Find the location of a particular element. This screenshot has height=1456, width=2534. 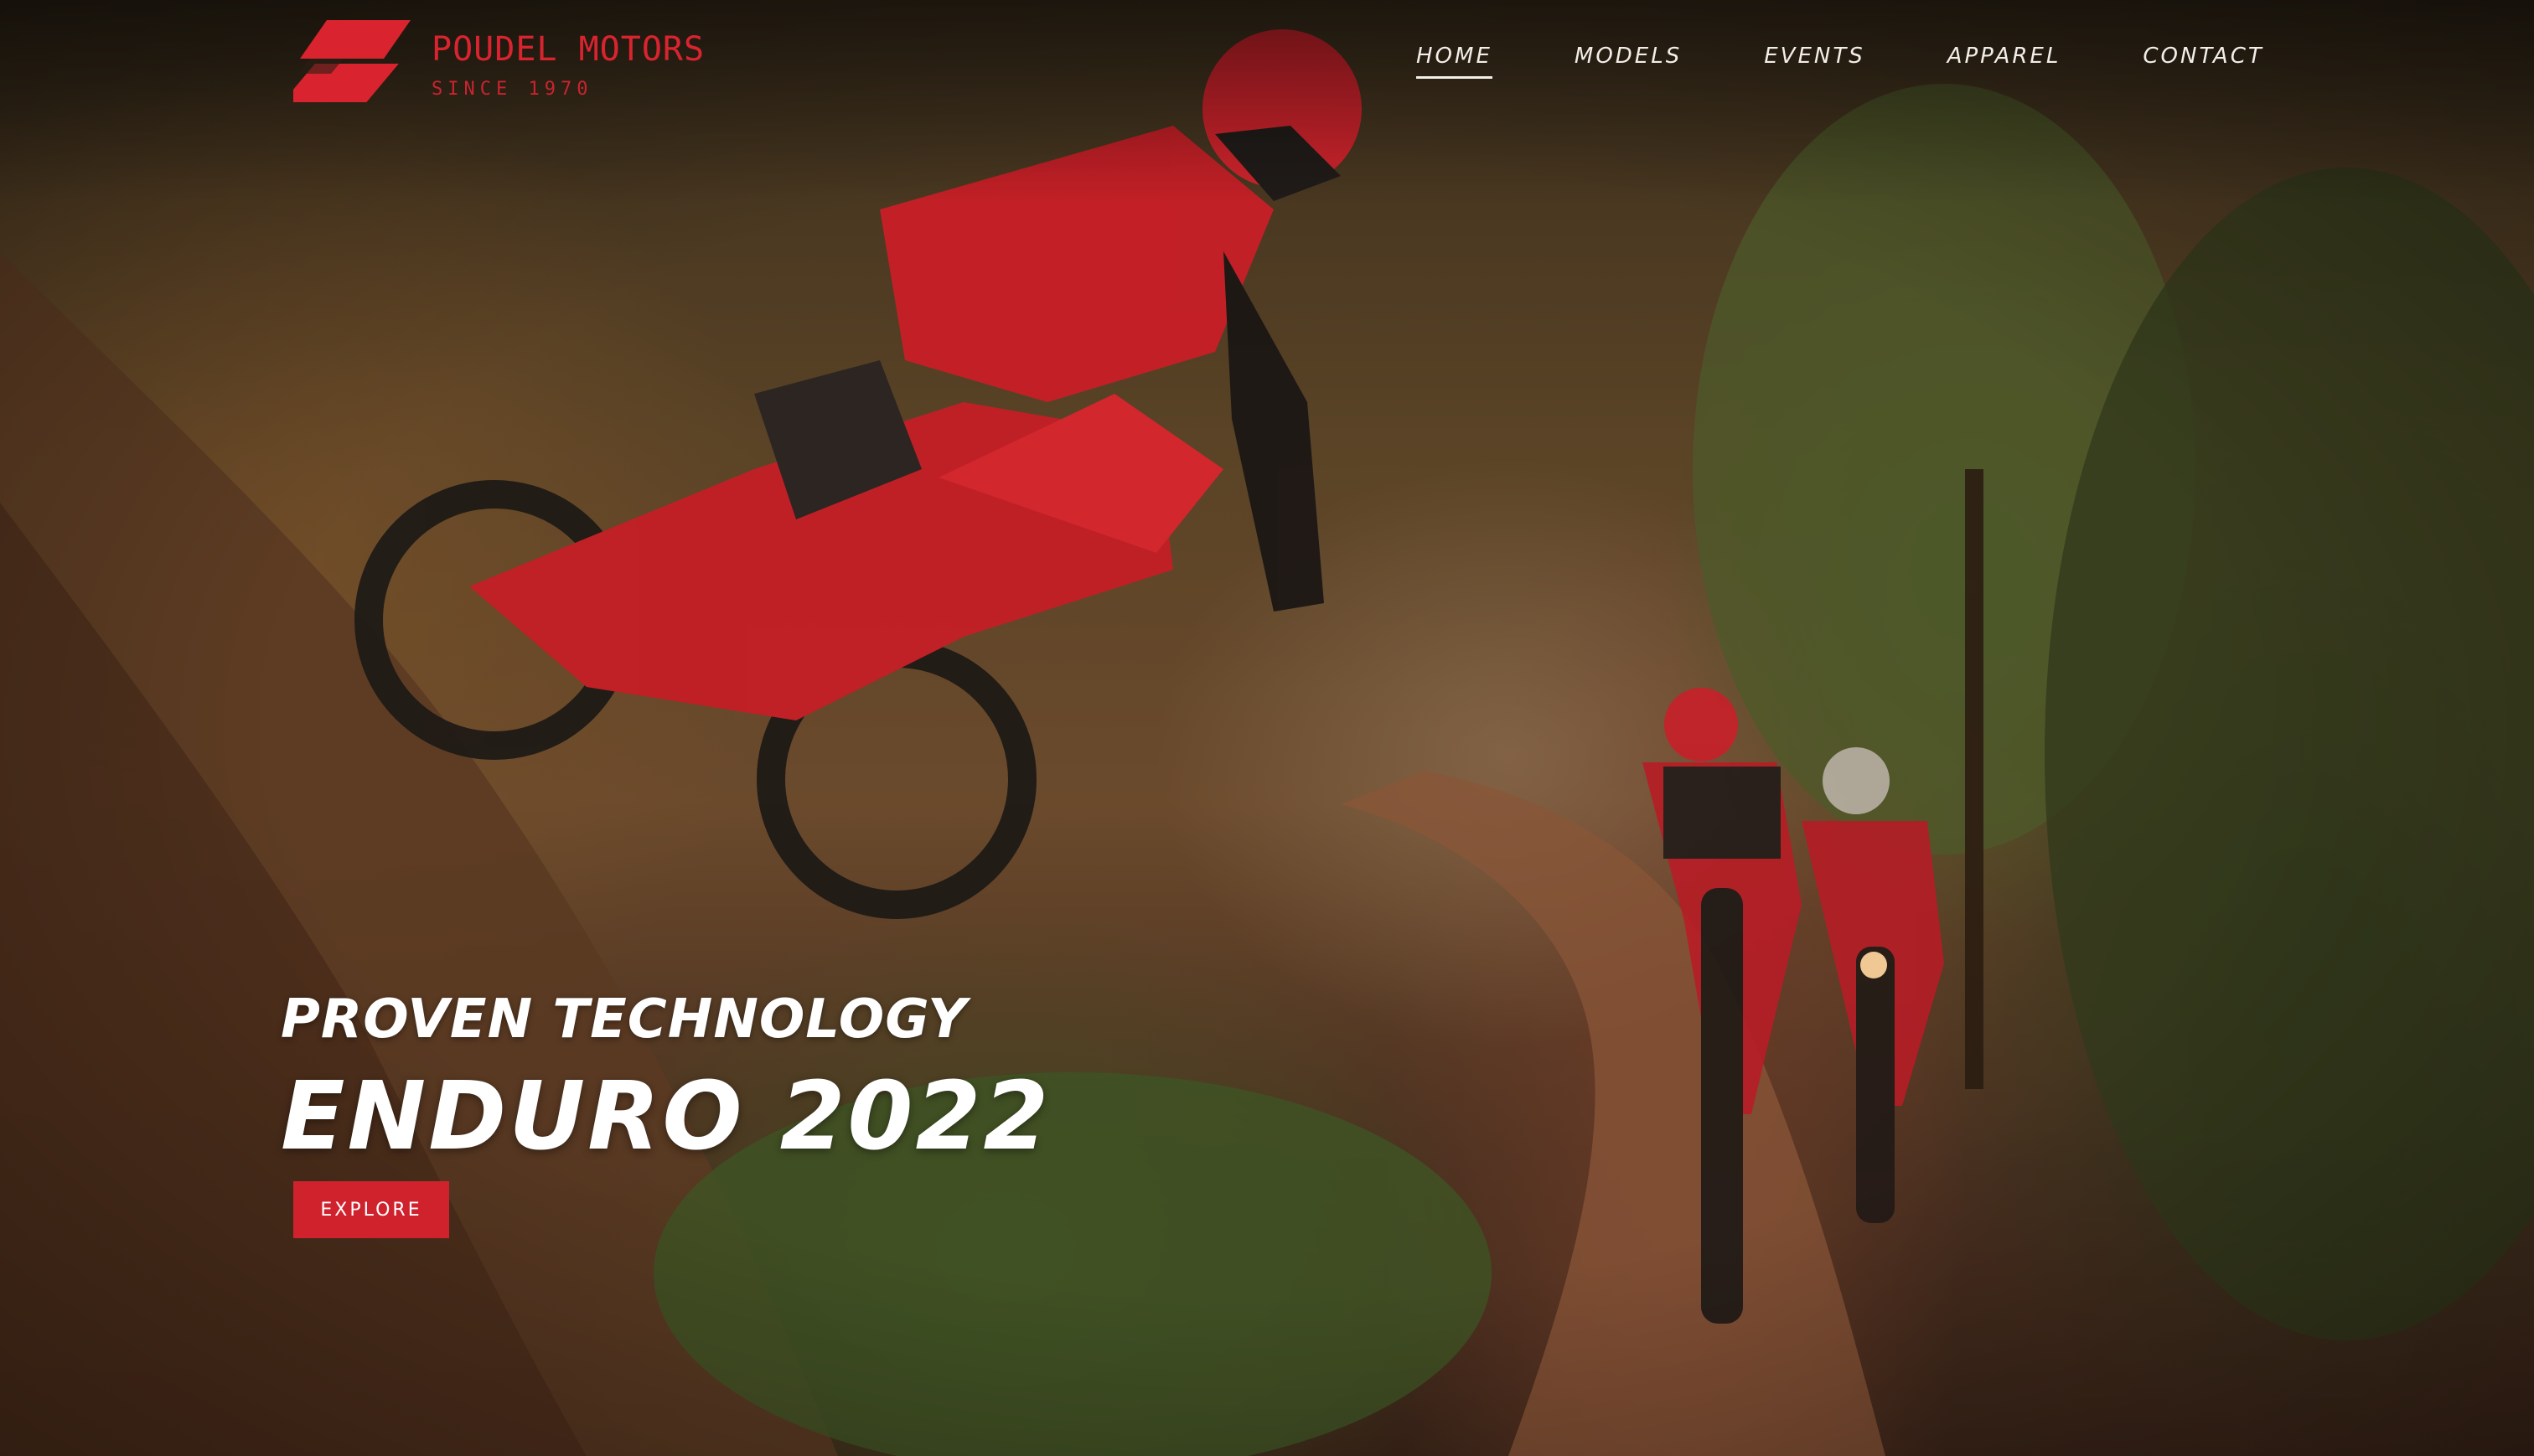

brand-logo-icon is located at coordinates (352, 61).